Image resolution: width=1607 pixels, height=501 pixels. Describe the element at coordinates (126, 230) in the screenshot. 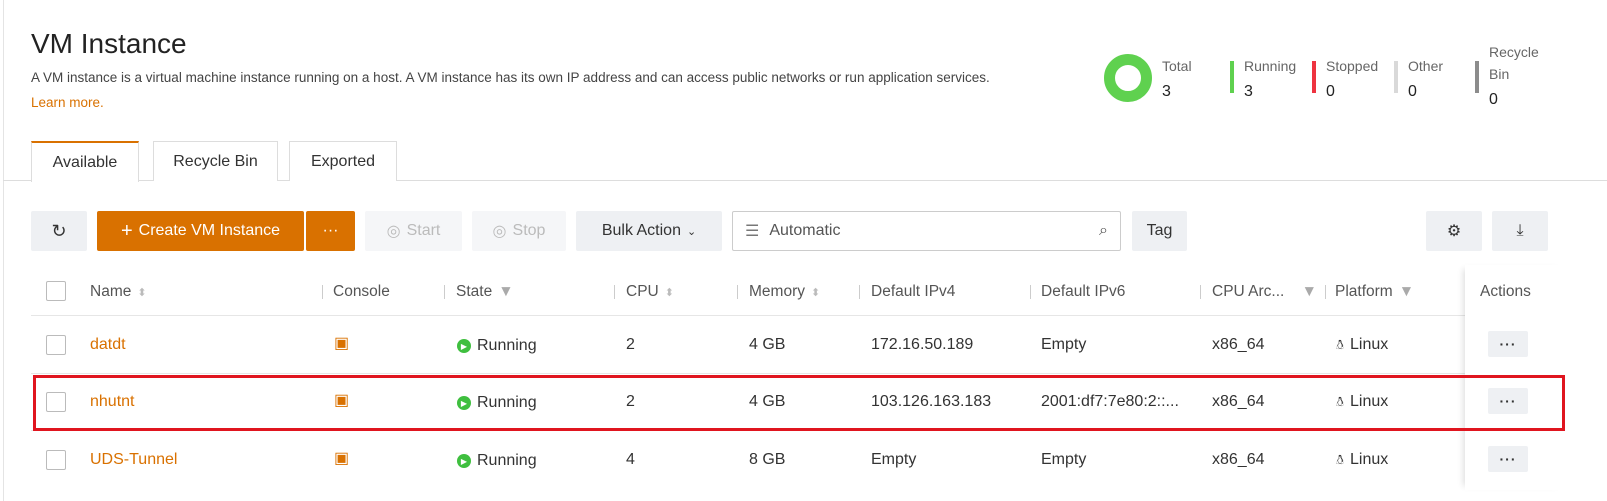

I see `plus-icon: +` at that location.